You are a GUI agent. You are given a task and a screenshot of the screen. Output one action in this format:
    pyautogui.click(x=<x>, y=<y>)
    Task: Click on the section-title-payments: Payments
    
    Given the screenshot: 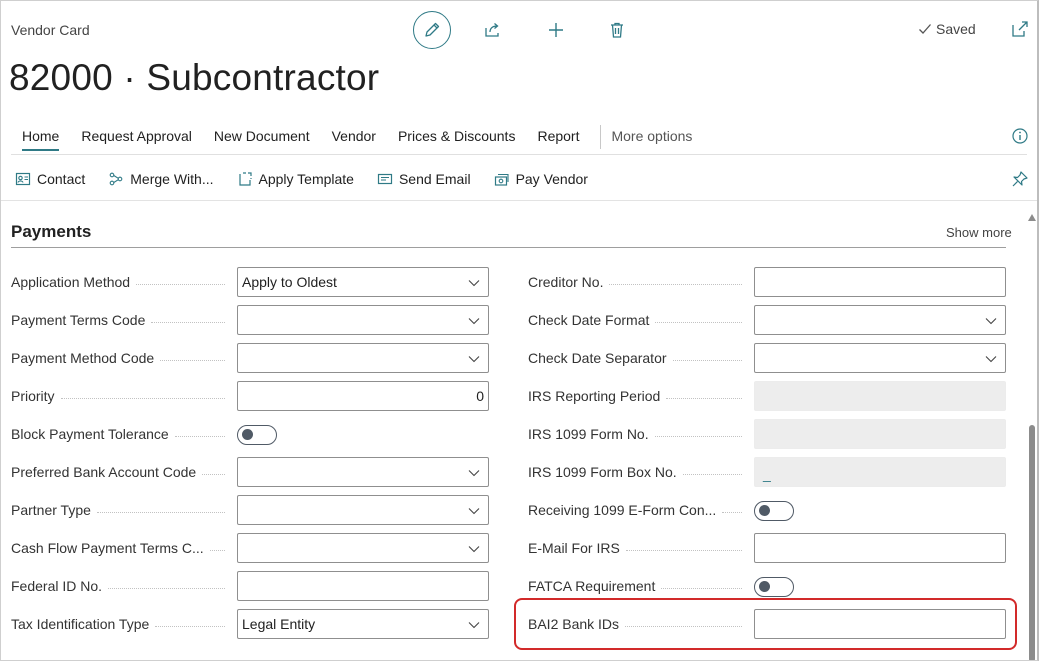 What is the action you would take?
    pyautogui.click(x=51, y=231)
    